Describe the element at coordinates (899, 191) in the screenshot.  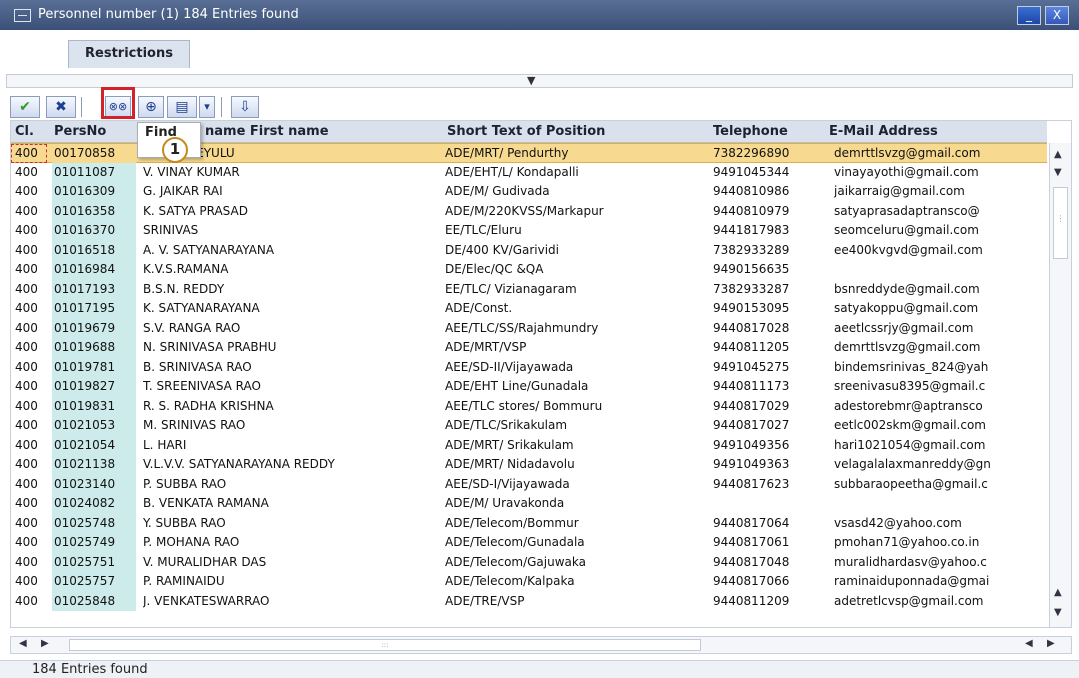
I see `cell-email: jaikarraig@gmail.com` at that location.